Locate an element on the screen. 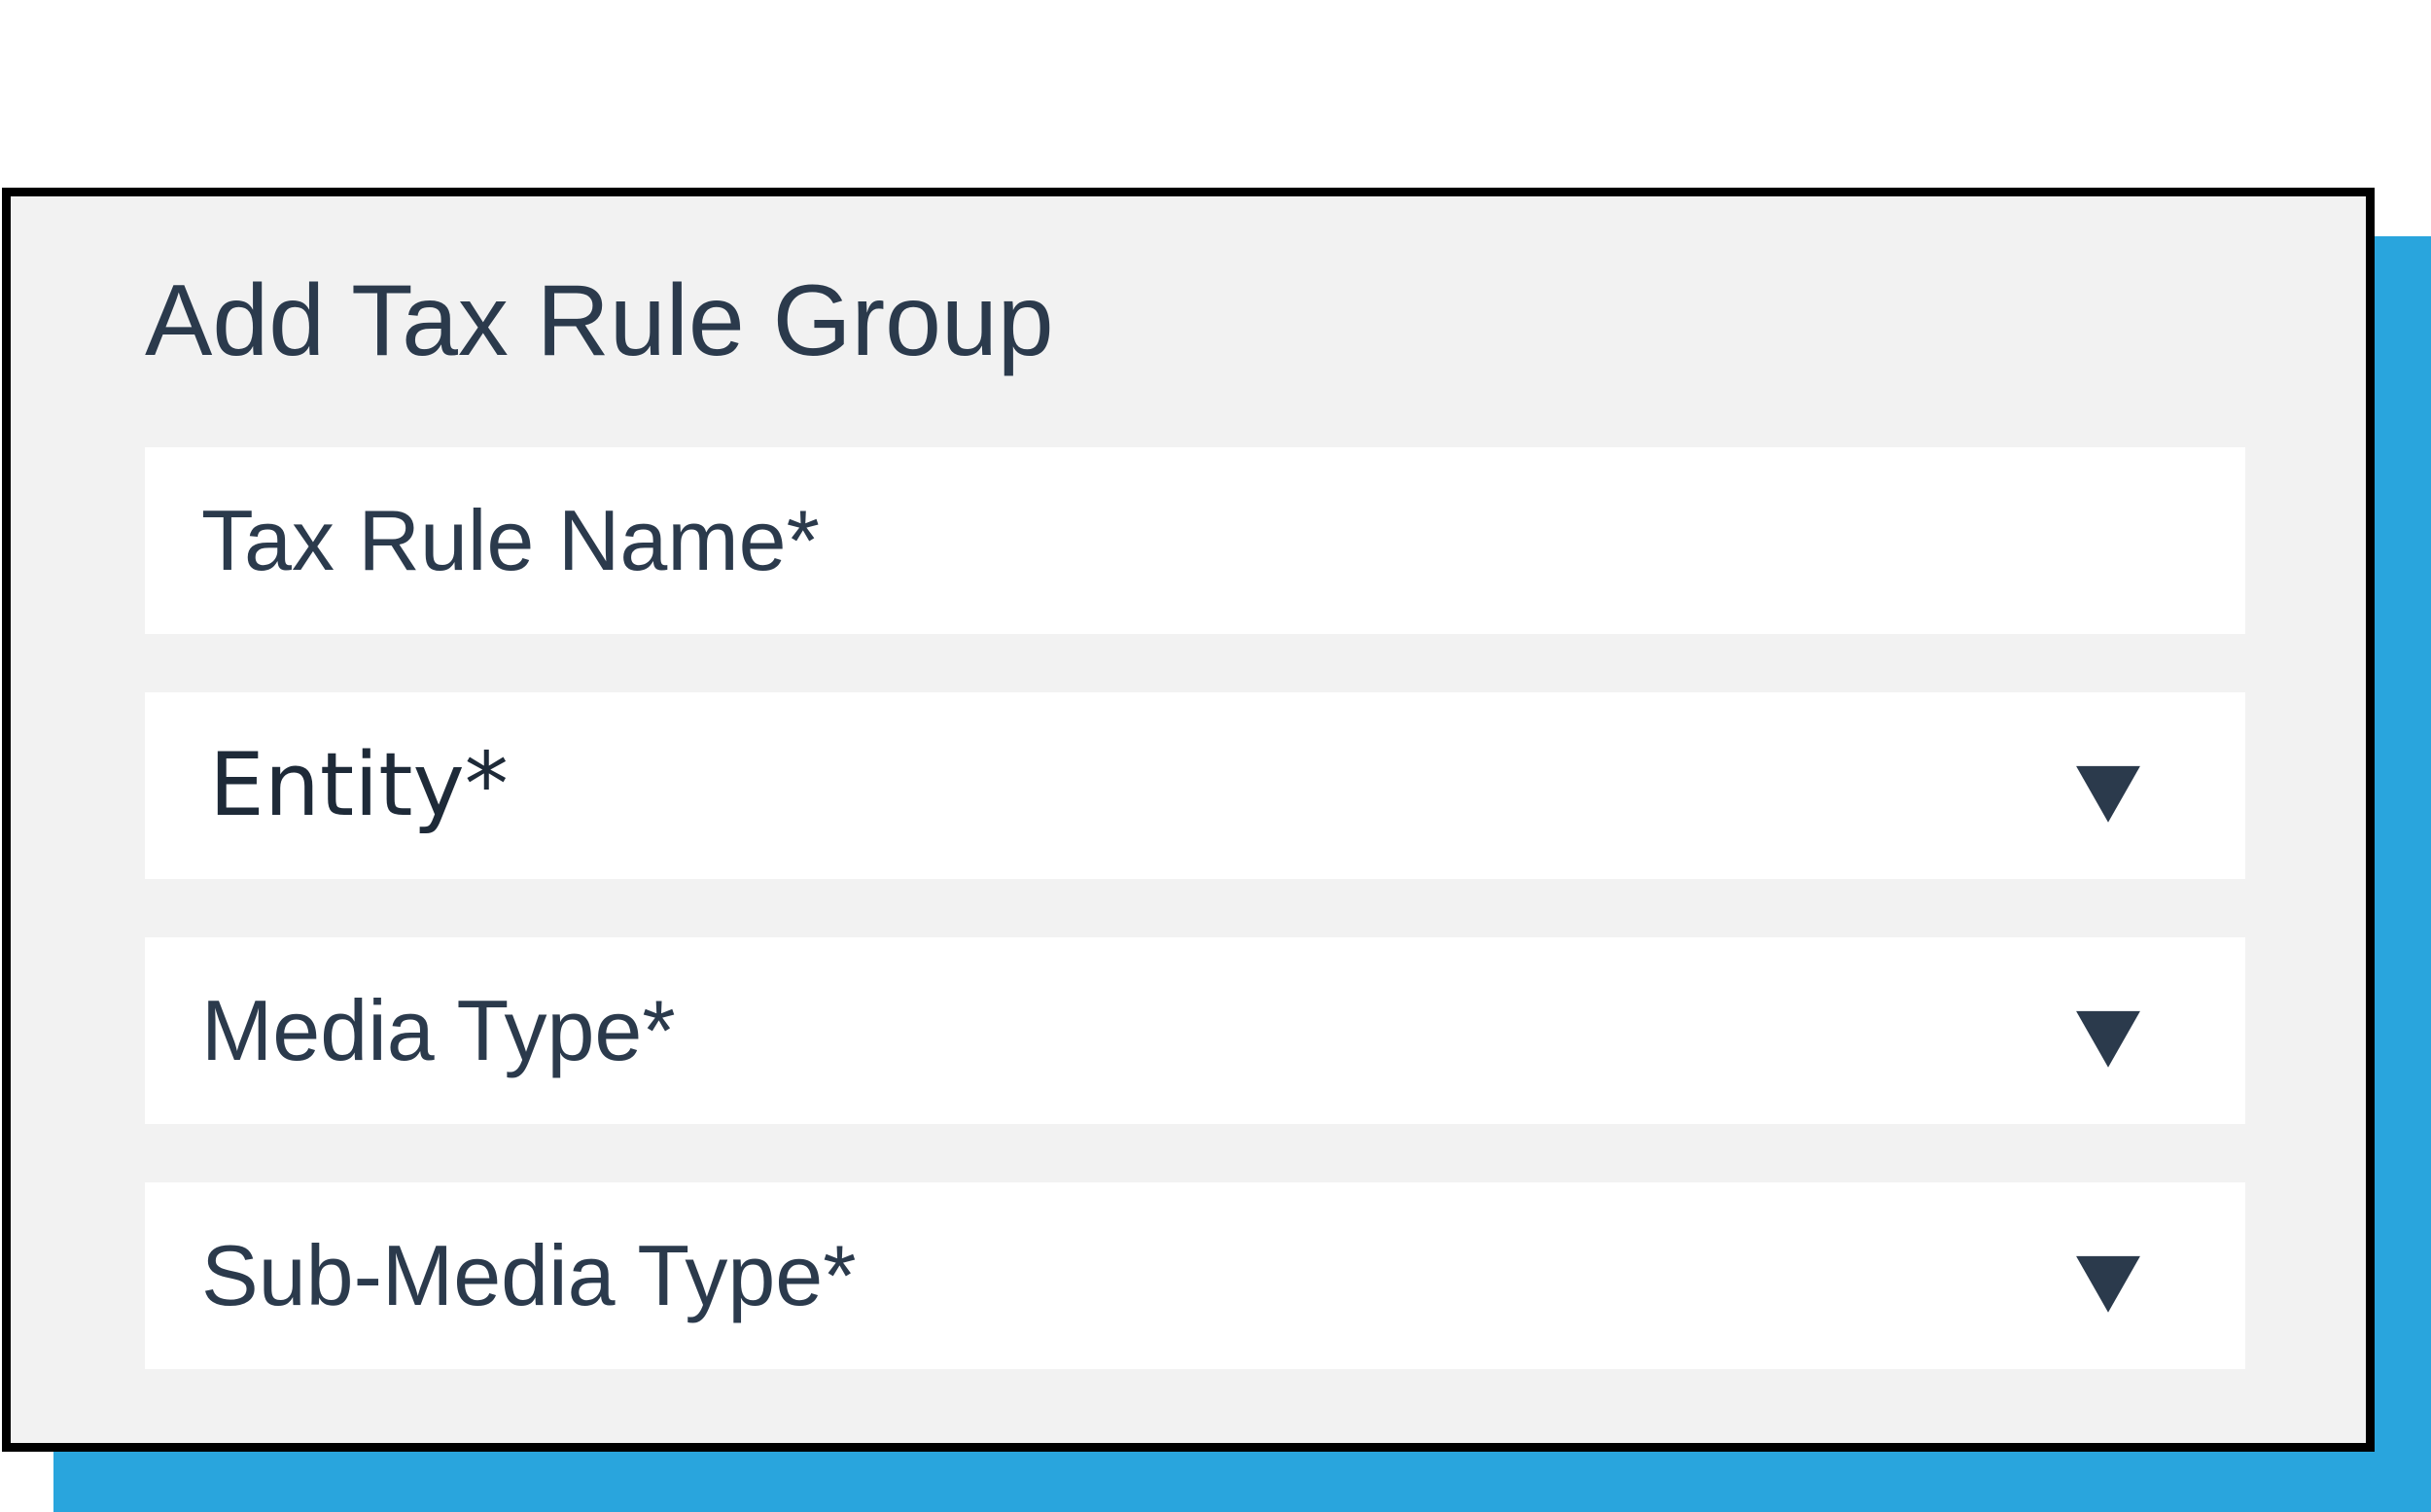 The image size is (2431, 1512). tax-rule-name-placeholder: Tax Rule Name* is located at coordinates (511, 540).